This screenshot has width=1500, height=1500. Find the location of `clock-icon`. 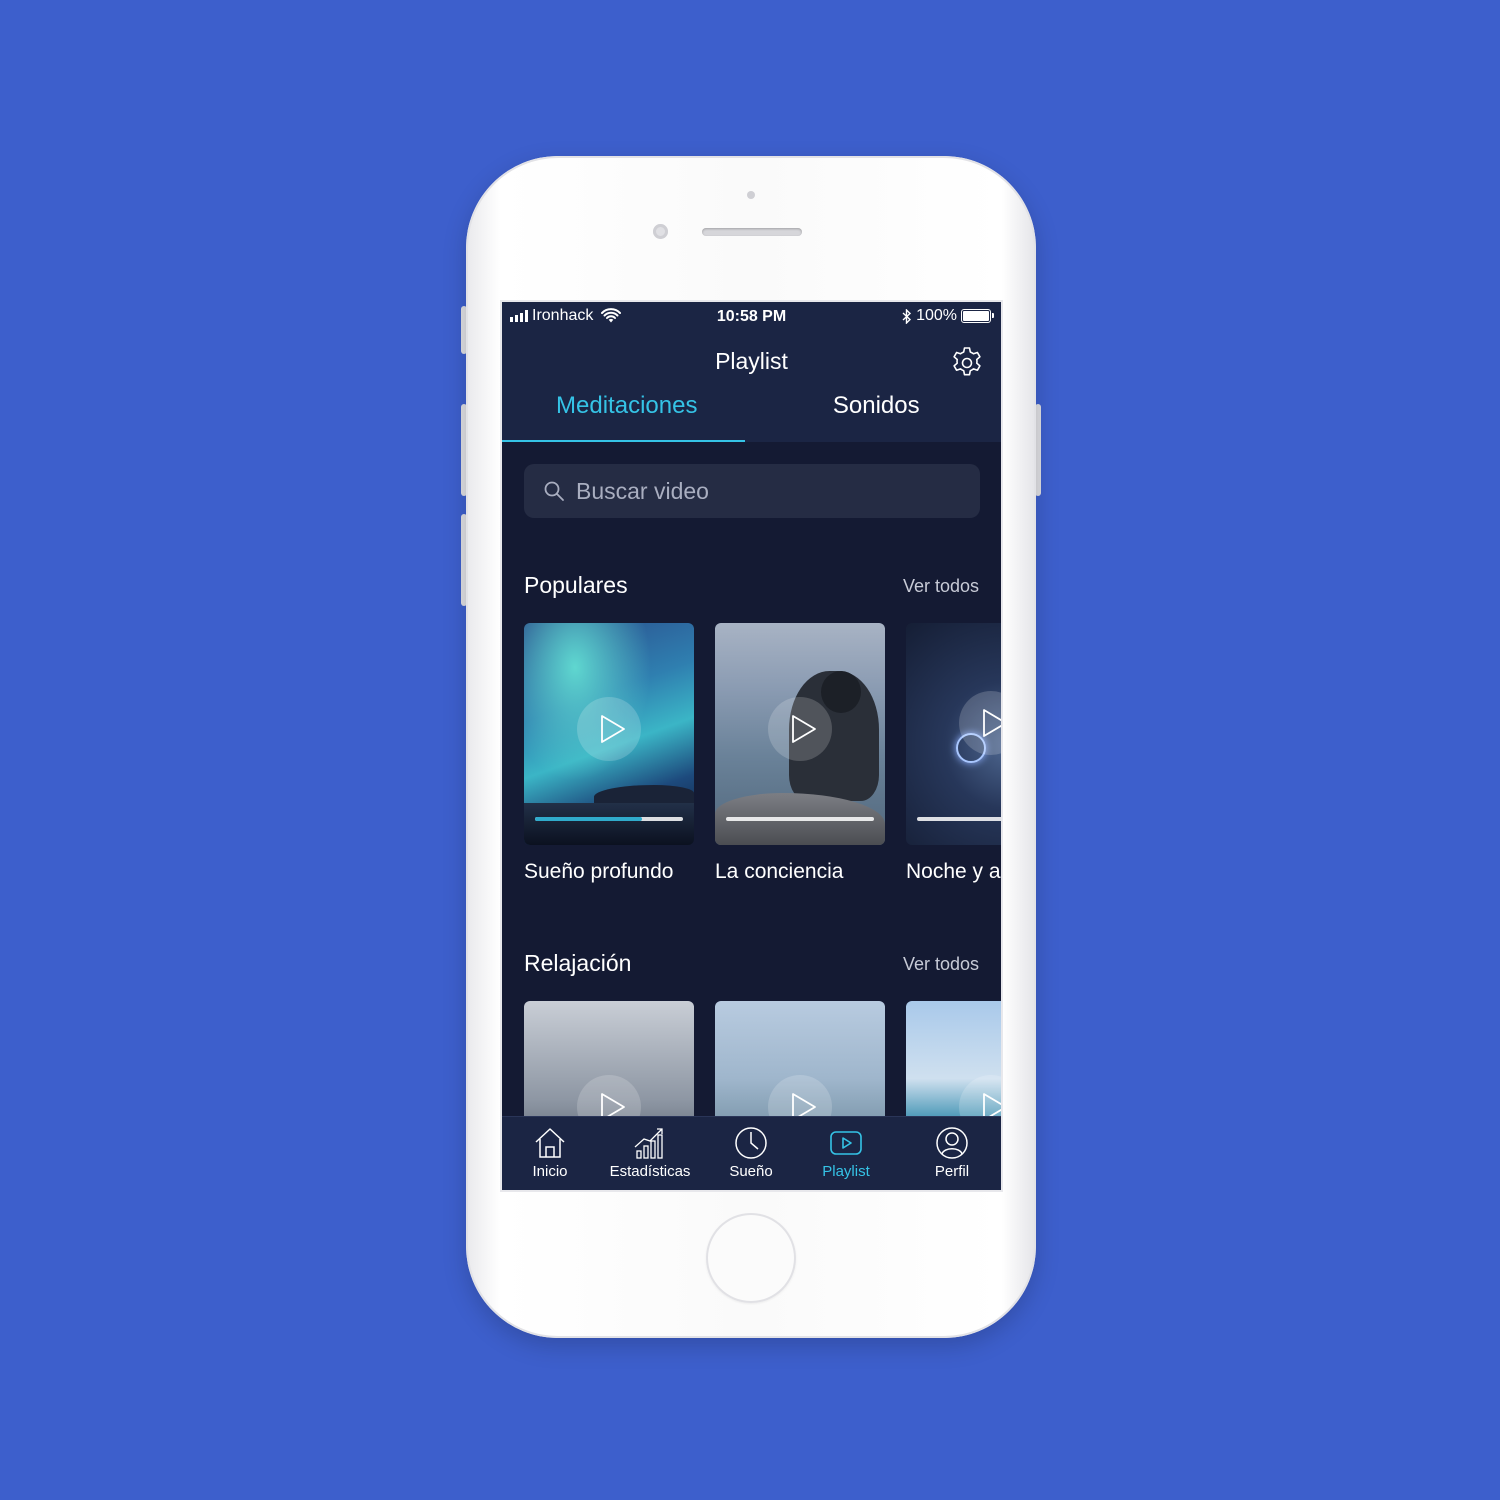

clock-icon is located at coordinates (751, 1143).